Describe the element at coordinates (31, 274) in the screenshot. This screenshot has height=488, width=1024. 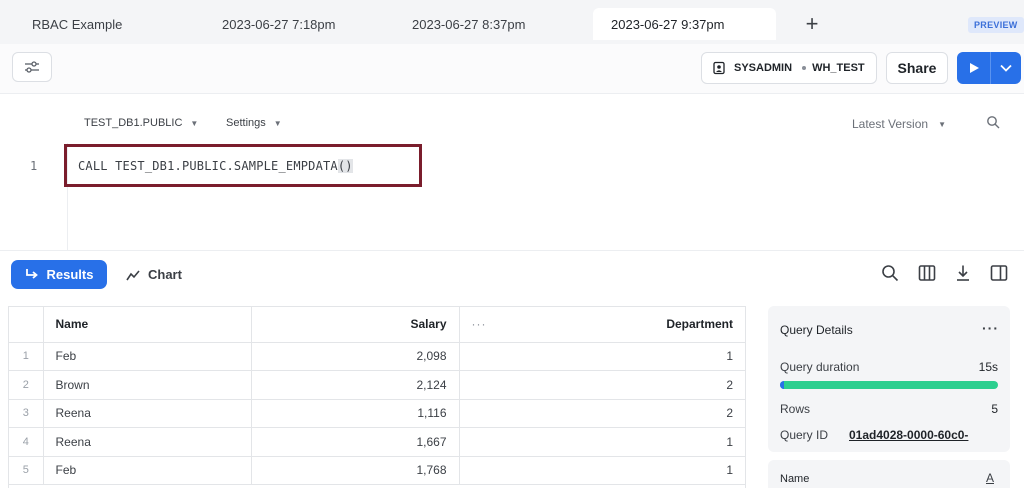
I see `return-arrow-icon` at that location.